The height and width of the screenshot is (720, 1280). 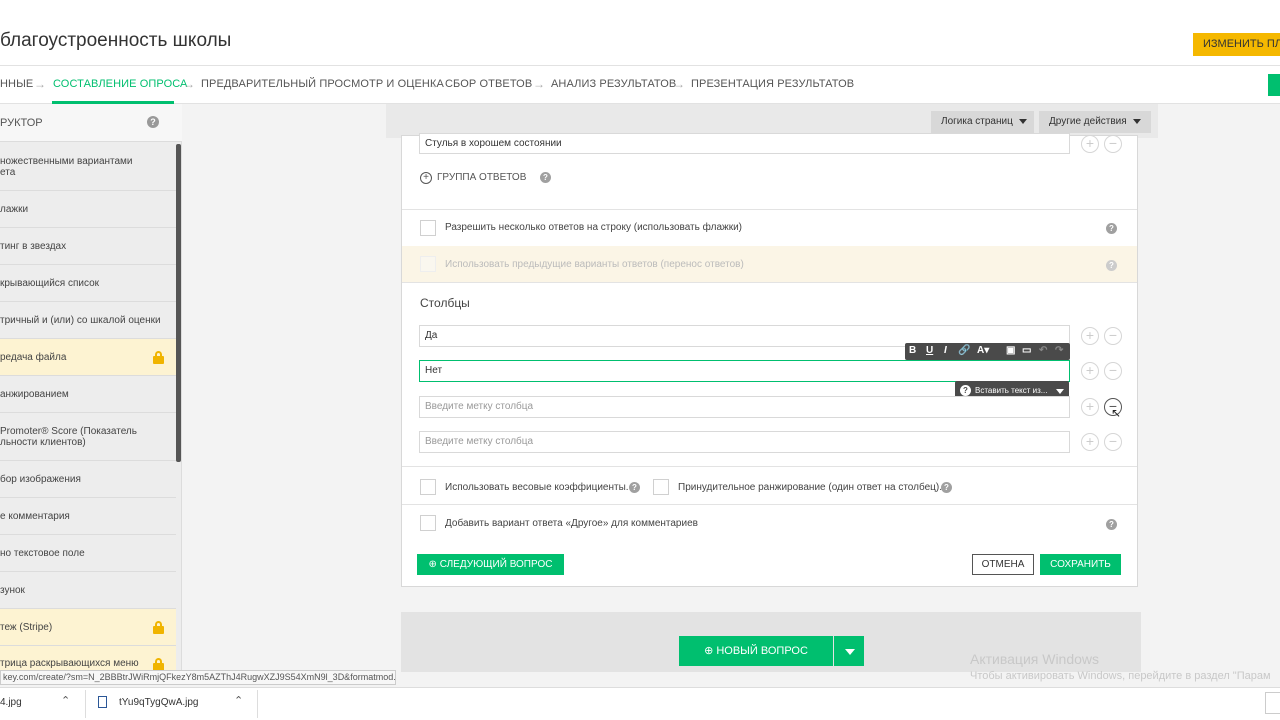 I want to click on video-icon: ▭, so click(x=1026, y=350).